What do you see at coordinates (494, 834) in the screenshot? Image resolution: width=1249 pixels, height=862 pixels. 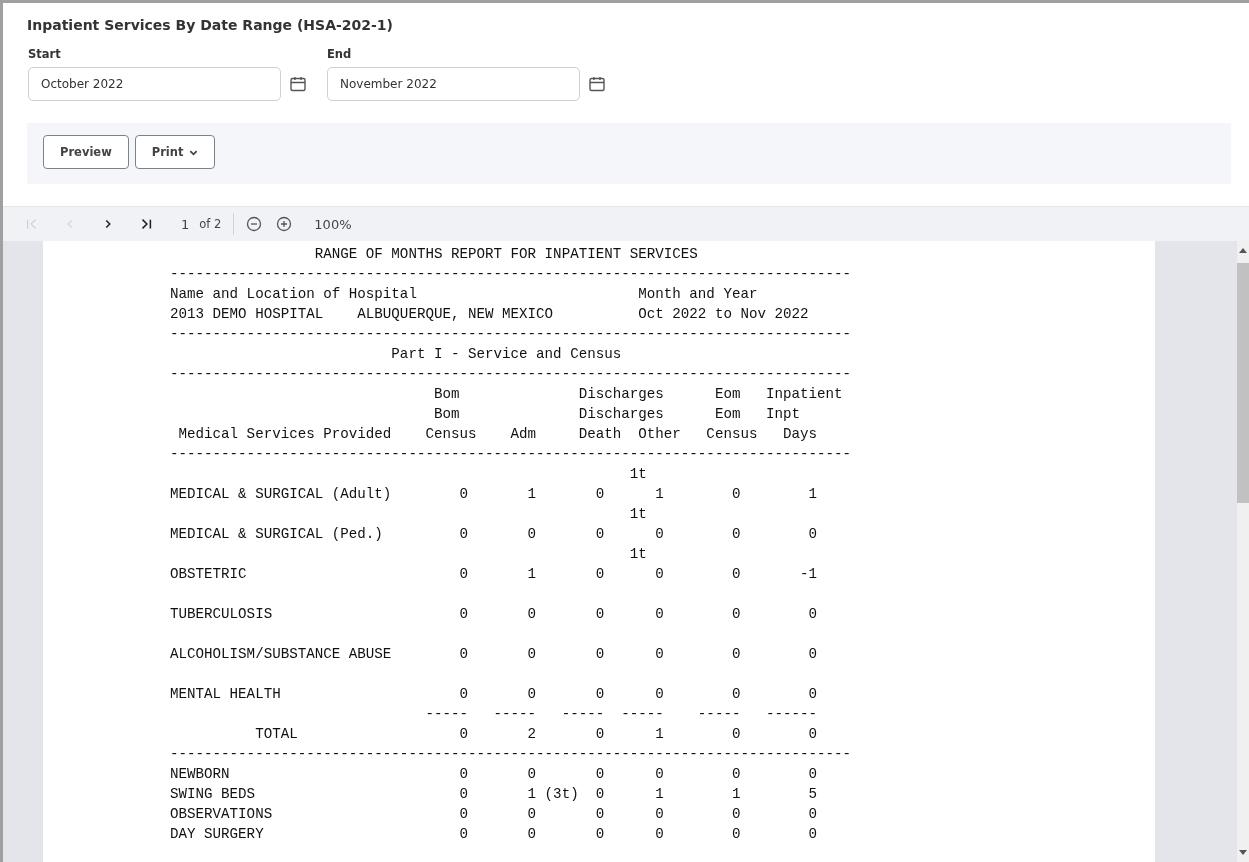 I see `report-line: DAY SURGERY 0 0 0 0 0 0` at bounding box center [494, 834].